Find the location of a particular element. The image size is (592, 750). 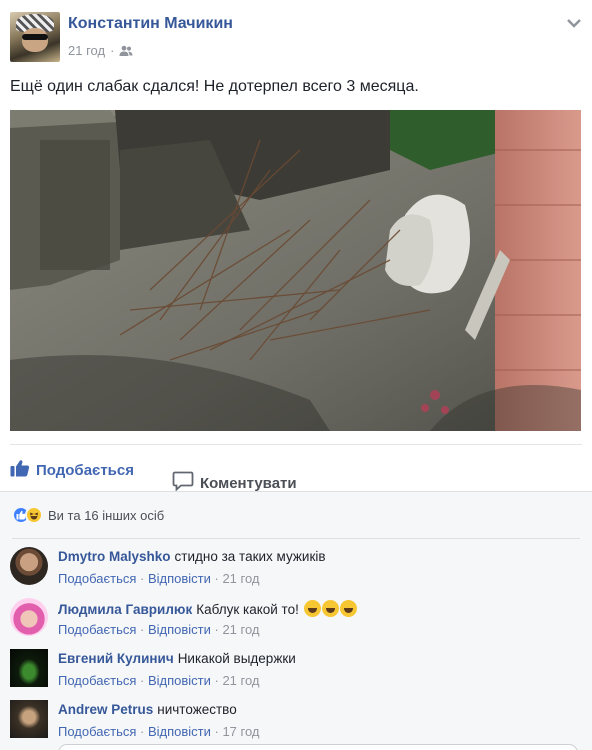

post-timestamp: 21 год is located at coordinates (86, 50).